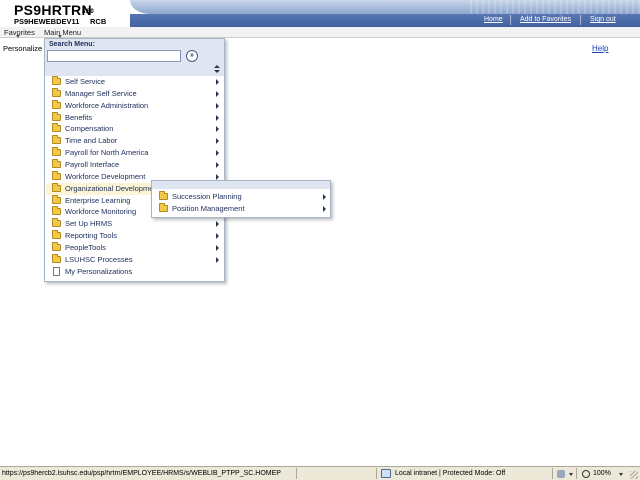 This screenshot has height=480, width=640. What do you see at coordinates (241, 208) in the screenshot?
I see `submenu-item-position-management: Position Management` at bounding box center [241, 208].